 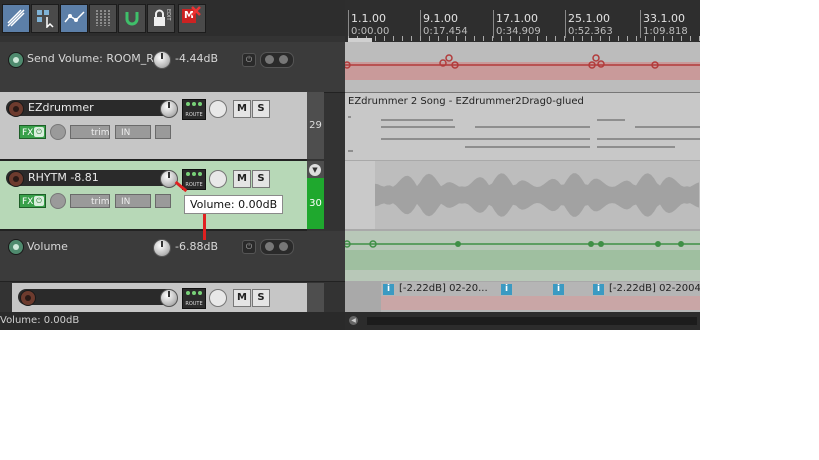 I want to click on scroll-thumb, so click(x=532, y=321).